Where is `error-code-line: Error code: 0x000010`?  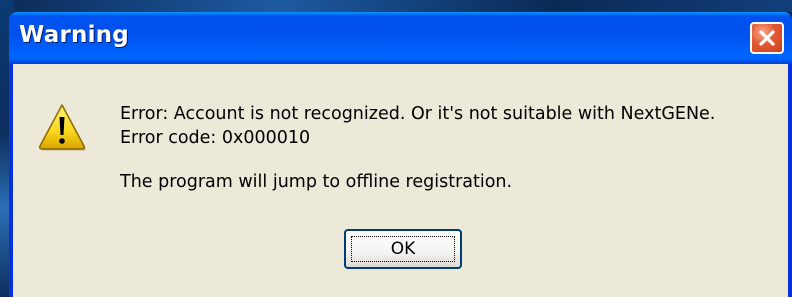 error-code-line: Error code: 0x000010 is located at coordinates (215, 138).